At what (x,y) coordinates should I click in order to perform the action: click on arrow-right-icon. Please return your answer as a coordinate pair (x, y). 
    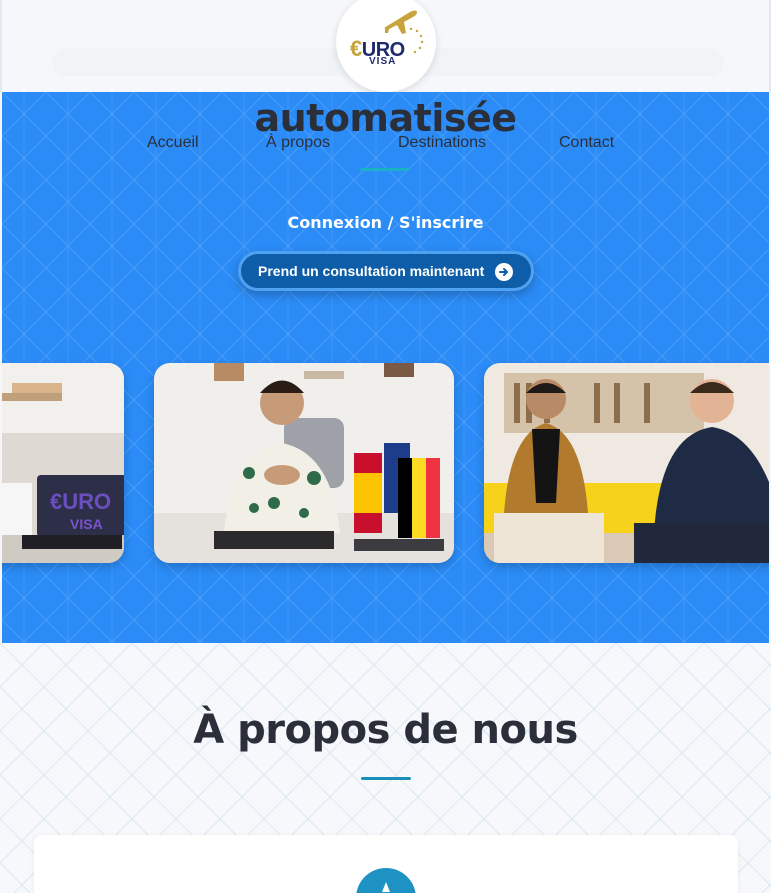
    Looking at the image, I should click on (504, 272).